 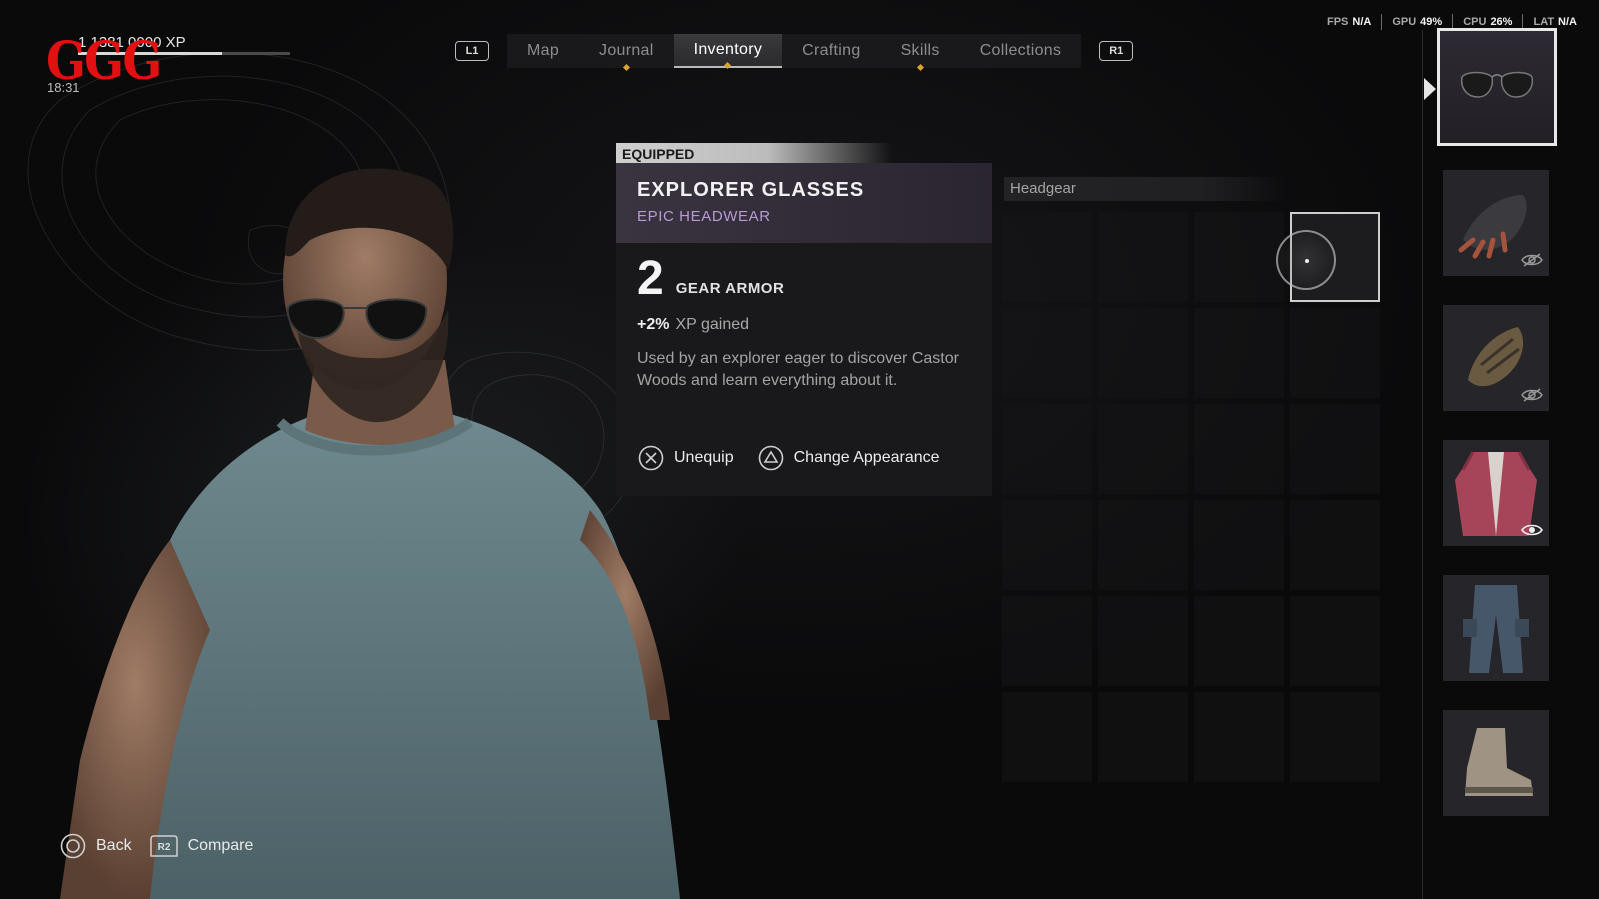 I want to click on tab-label: Skills, so click(x=920, y=50).